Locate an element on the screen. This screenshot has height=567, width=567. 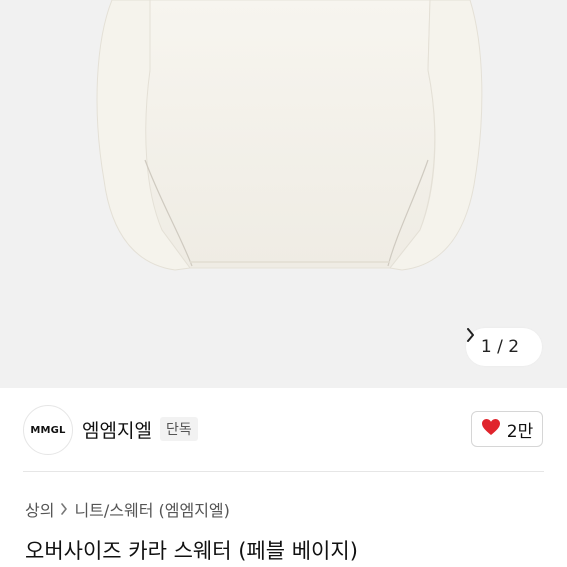
breadcrumb: 상의 니트/스웨터 (엠엠지엘) is located at coordinates (127, 509).